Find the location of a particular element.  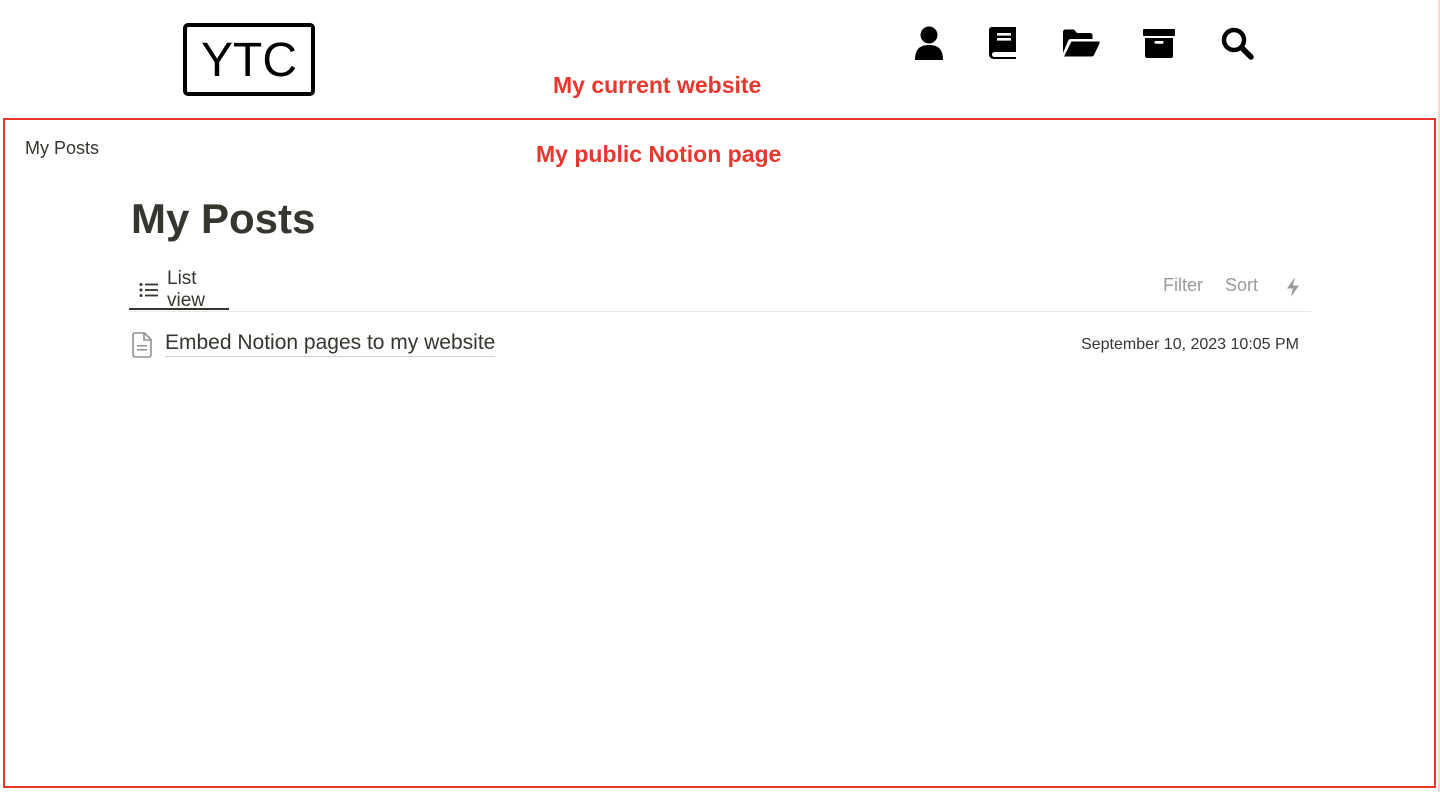

search-icon is located at coordinates (1237, 43).